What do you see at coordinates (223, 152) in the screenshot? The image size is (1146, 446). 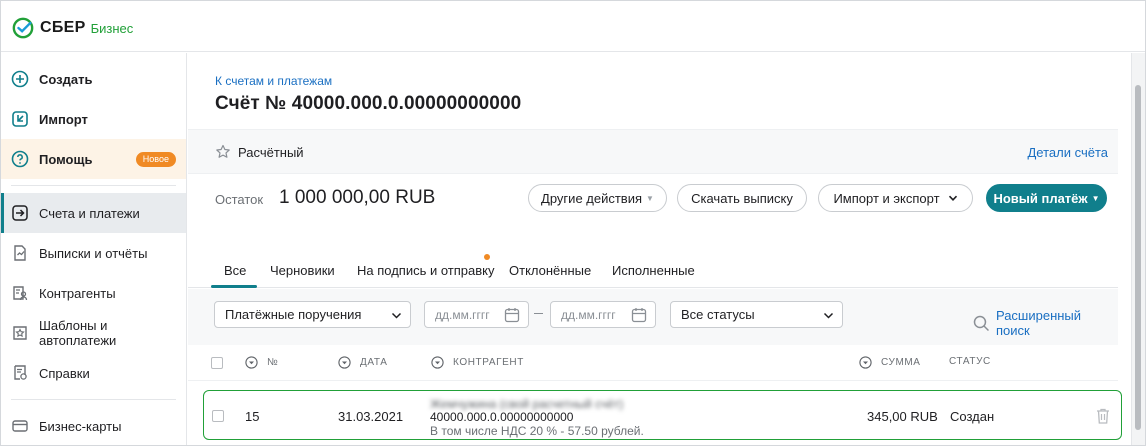 I see `star-icon` at bounding box center [223, 152].